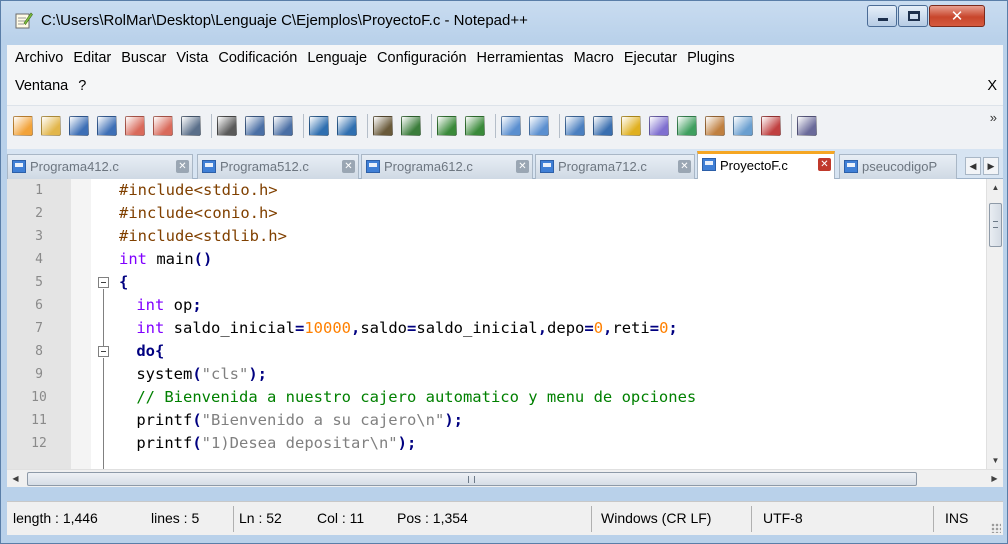 This screenshot has height=544, width=1008. I want to click on close-document-button: X, so click(992, 86).